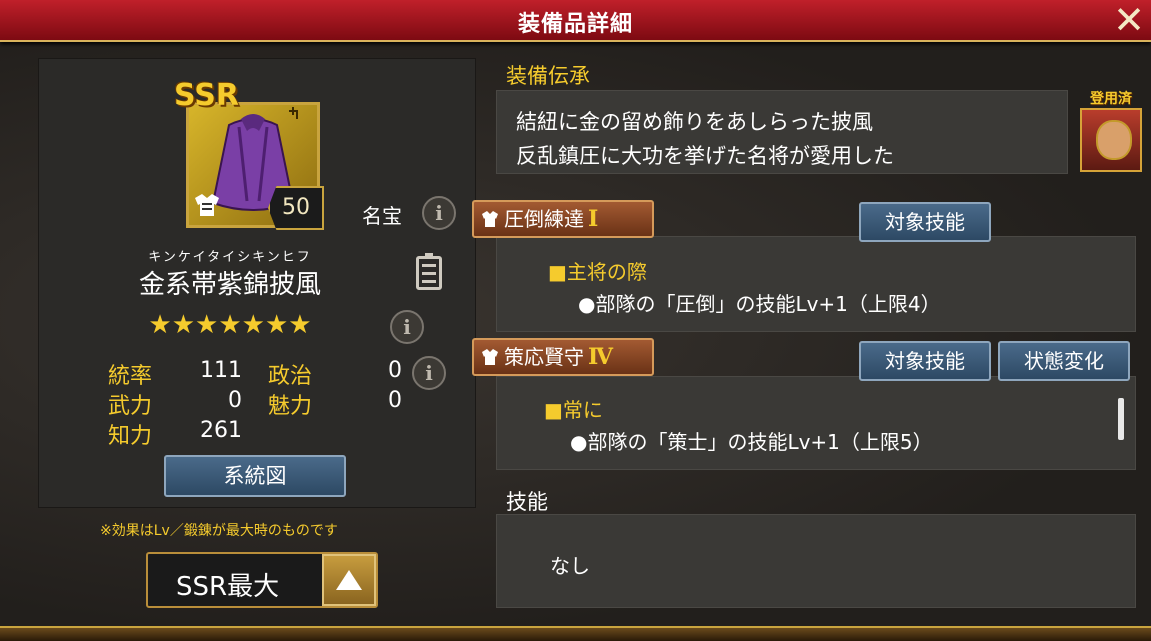 The width and height of the screenshot is (1151, 641). I want to click on skill-effect: ●部隊の「策士」の技能Lv+1（上限5）, so click(751, 442).